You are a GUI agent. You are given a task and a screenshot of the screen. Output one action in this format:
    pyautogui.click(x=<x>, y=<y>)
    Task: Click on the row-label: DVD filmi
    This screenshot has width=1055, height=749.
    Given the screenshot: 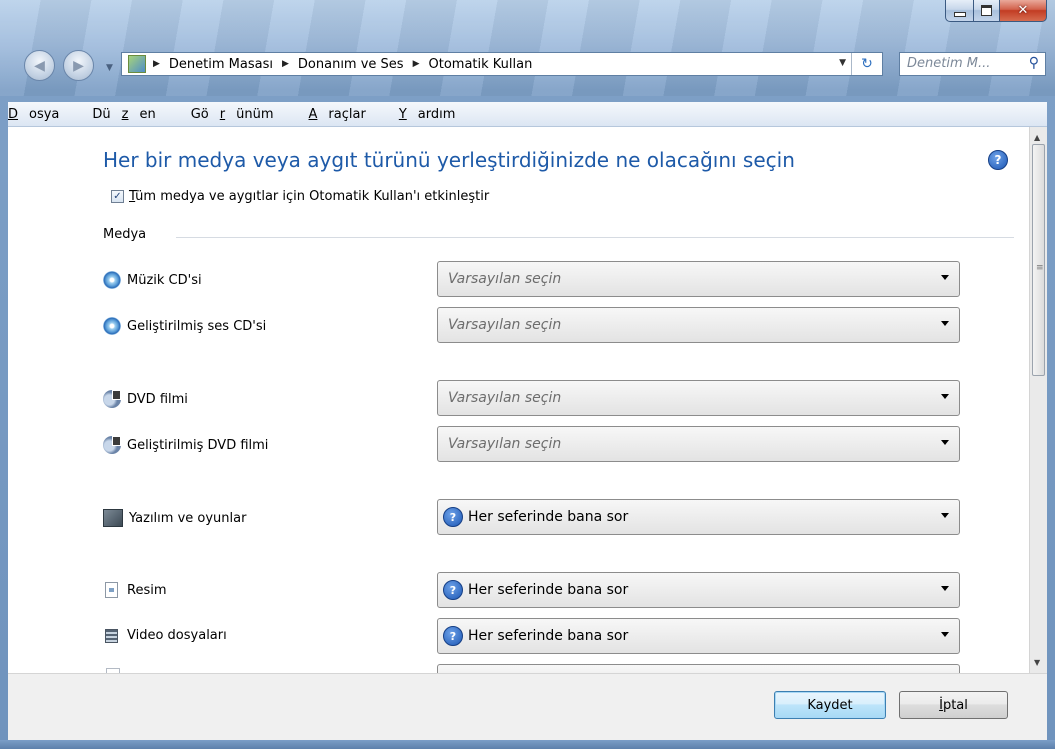 What is the action you would take?
    pyautogui.click(x=157, y=399)
    